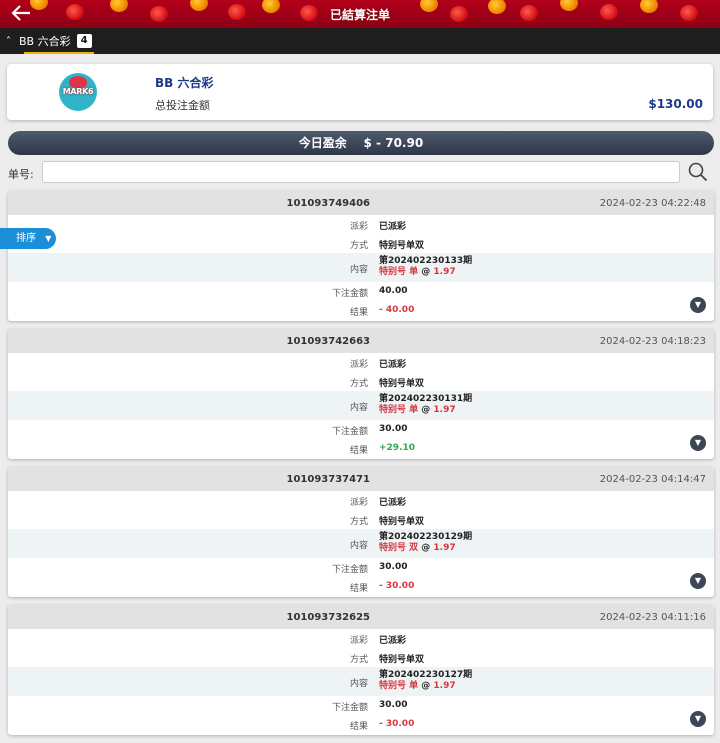  What do you see at coordinates (328, 203) in the screenshot?
I see `record-order-id: 101093749406` at bounding box center [328, 203].